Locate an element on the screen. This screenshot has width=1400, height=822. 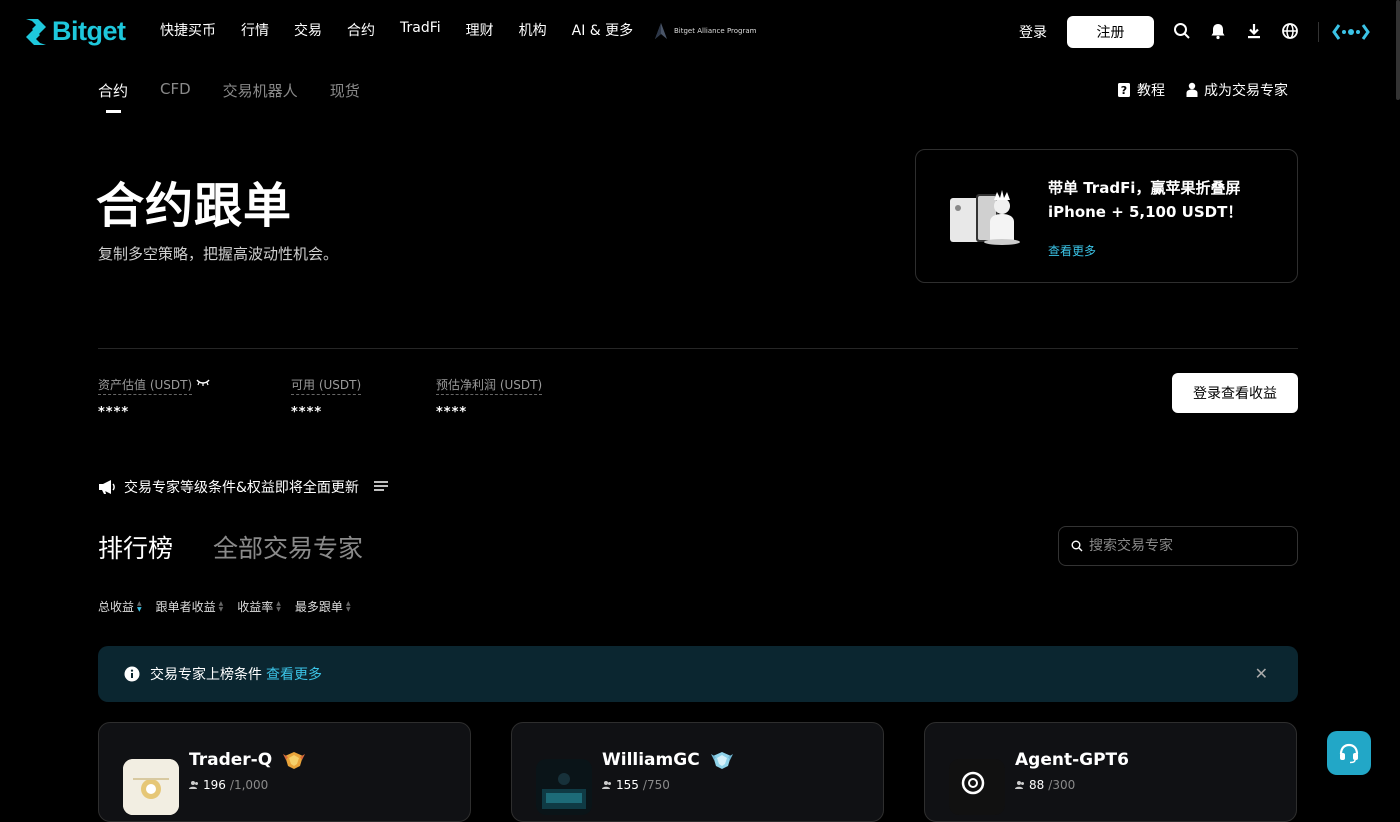
download-icon is located at coordinates (1254, 31).